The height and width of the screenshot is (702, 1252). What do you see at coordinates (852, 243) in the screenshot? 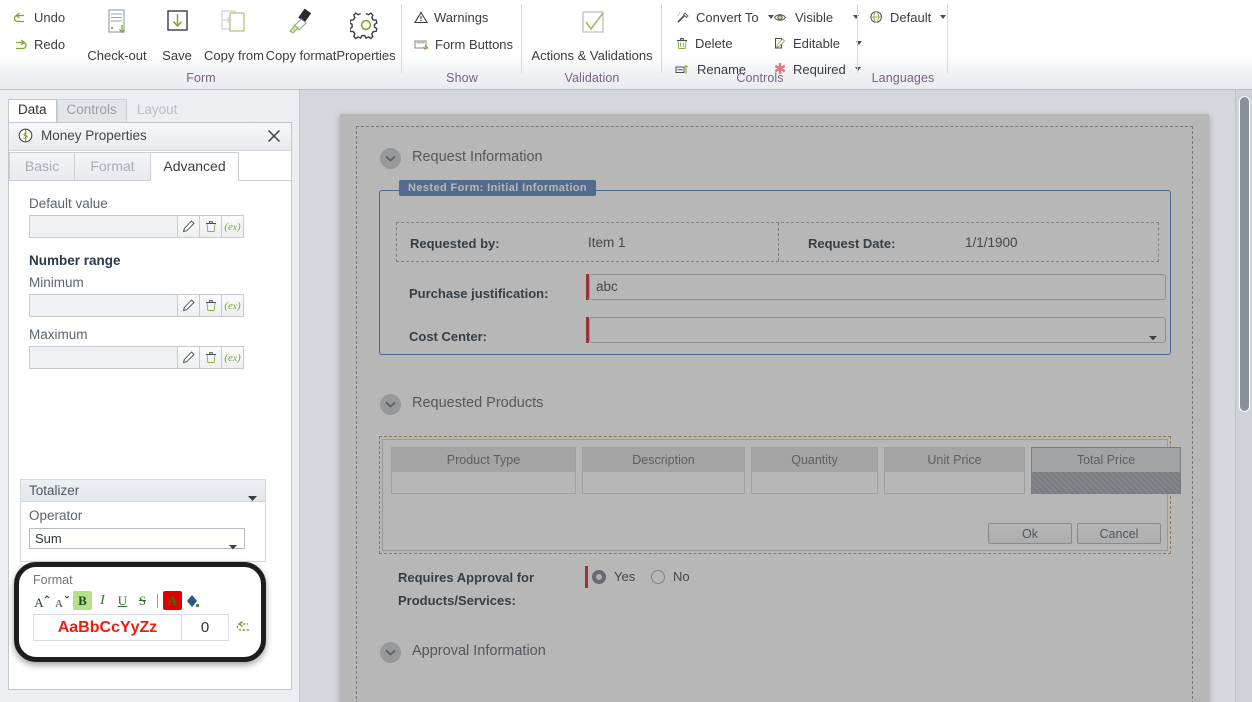
I see `request-date-label: Request Date:` at bounding box center [852, 243].